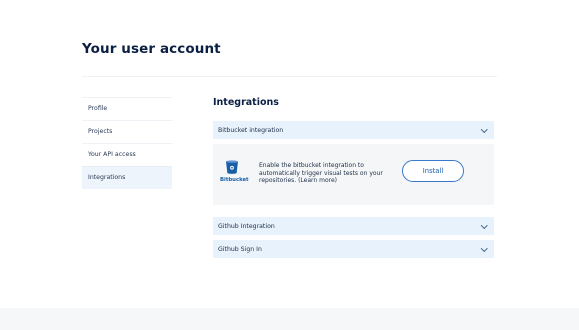 This screenshot has height=330, width=579. Describe the element at coordinates (246, 226) in the screenshot. I see `github-integration-label: Github Integration` at that location.